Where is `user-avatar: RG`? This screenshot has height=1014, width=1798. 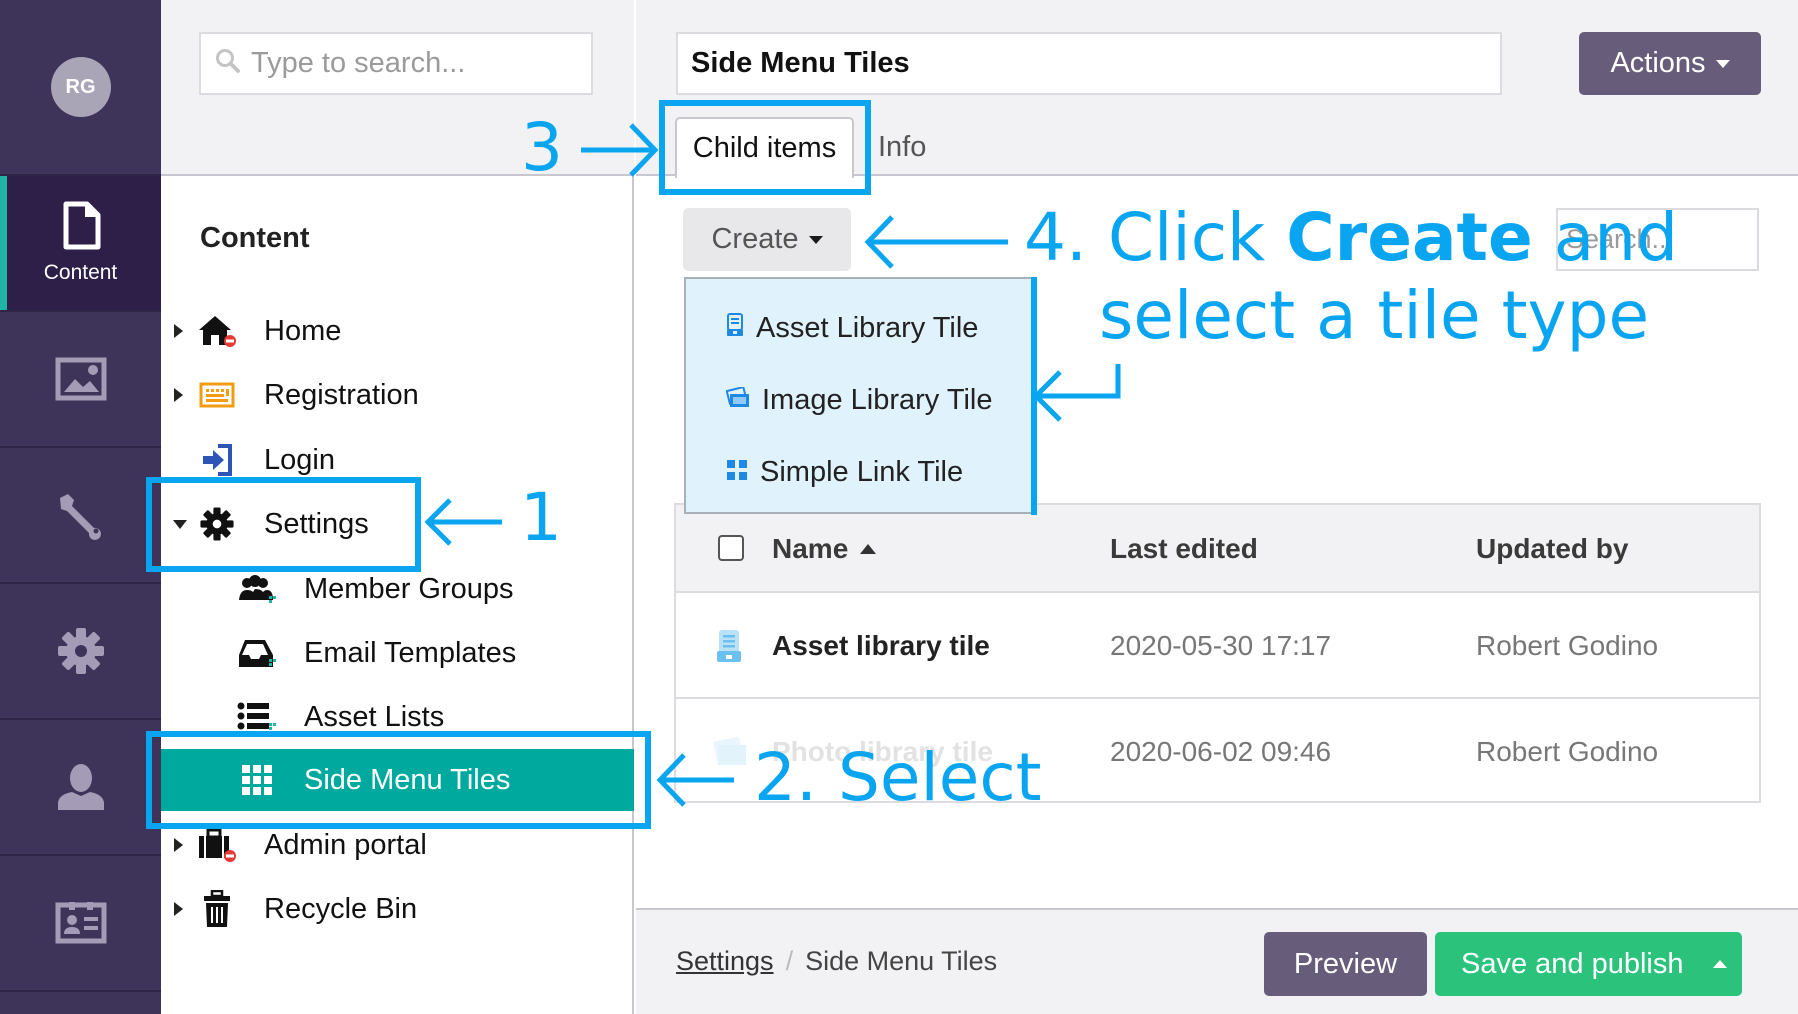
user-avatar: RG is located at coordinates (80, 87).